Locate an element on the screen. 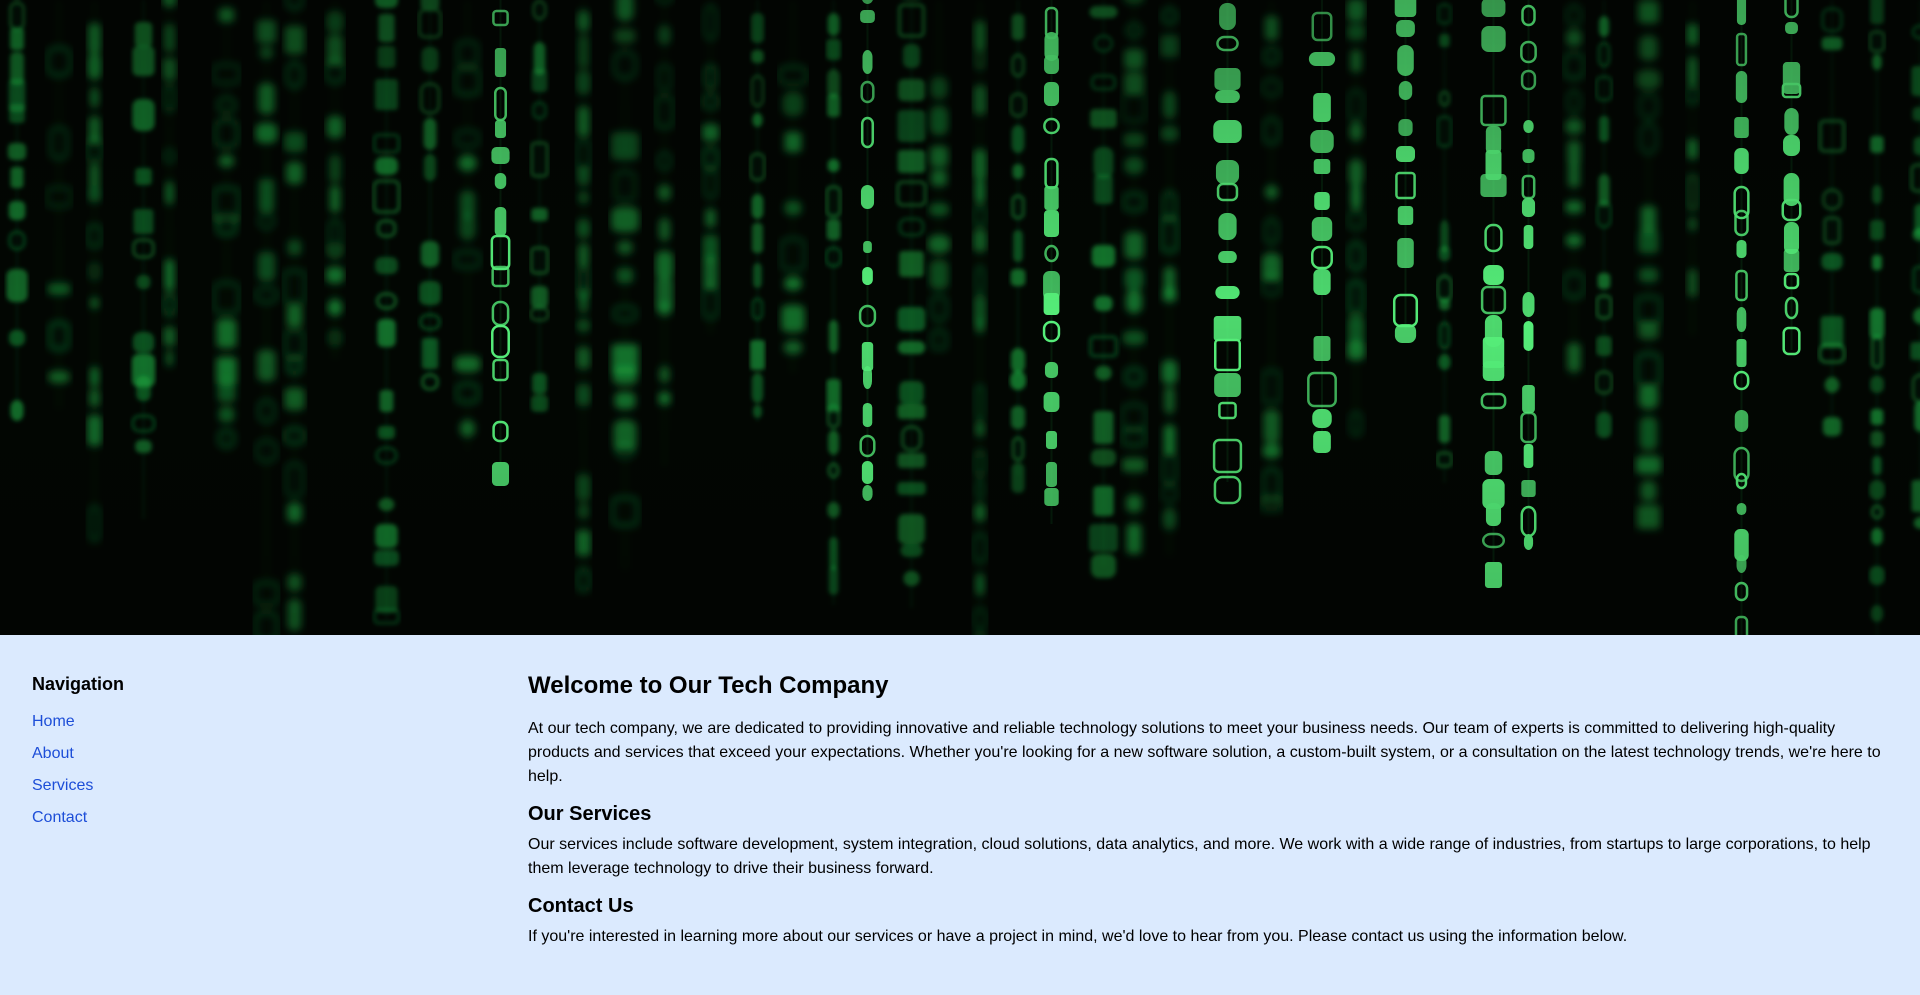 The height and width of the screenshot is (995, 1920). nav-link-home: Home is located at coordinates (264, 722).